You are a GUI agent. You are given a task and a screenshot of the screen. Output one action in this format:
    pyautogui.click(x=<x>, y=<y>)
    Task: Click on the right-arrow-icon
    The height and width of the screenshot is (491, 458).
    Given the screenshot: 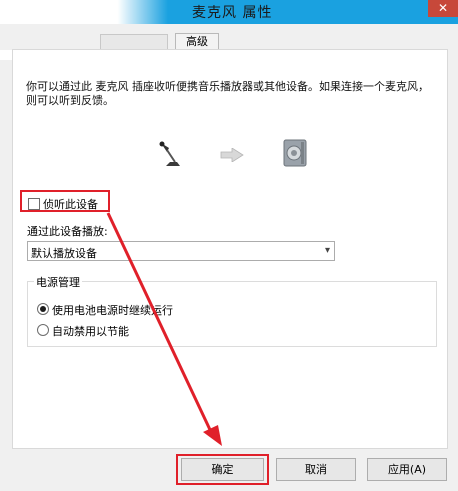 What is the action you would take?
    pyautogui.click(x=232, y=155)
    